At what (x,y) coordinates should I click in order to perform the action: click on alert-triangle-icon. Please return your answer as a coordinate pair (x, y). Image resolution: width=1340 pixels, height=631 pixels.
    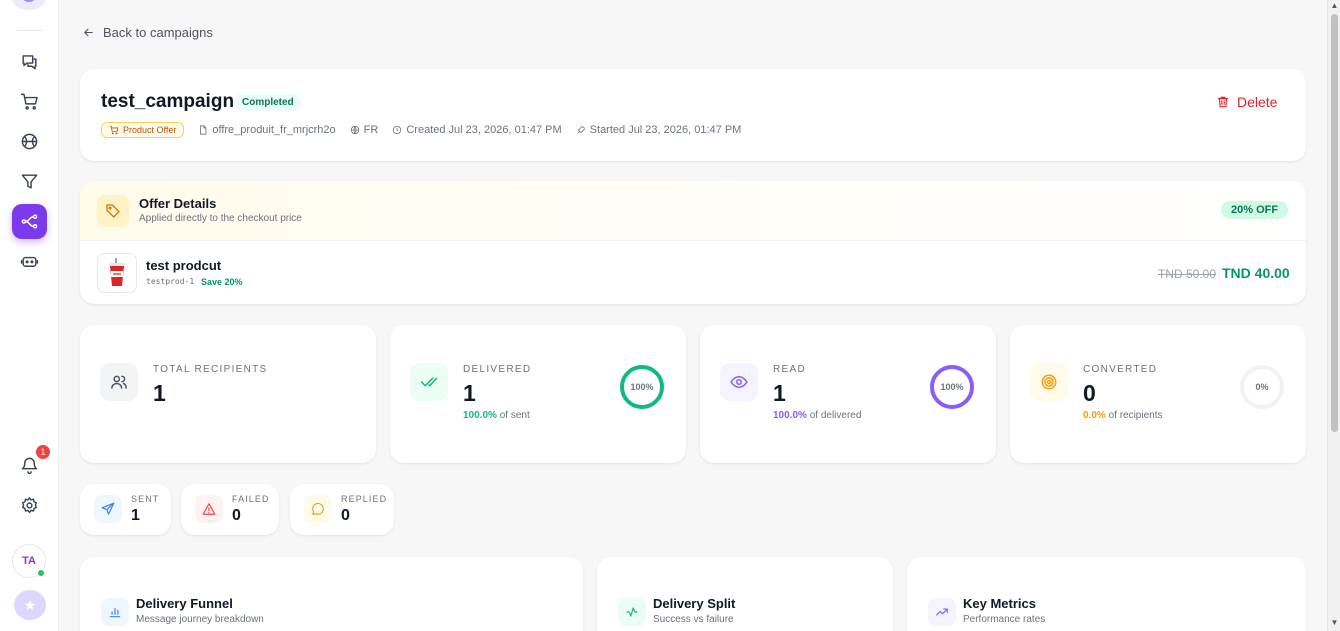
    Looking at the image, I should click on (209, 509).